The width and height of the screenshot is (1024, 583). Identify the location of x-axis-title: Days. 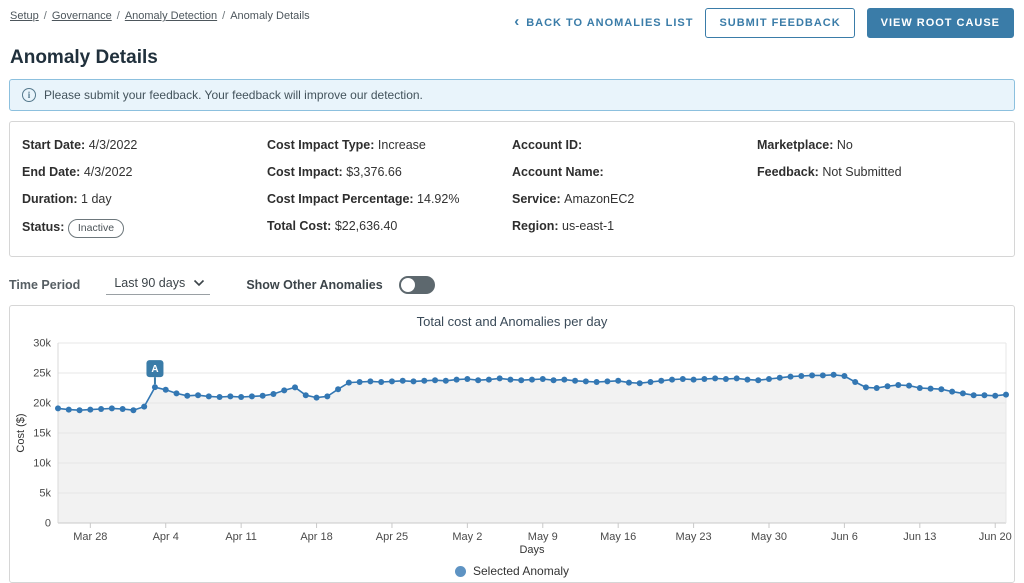
(532, 550).